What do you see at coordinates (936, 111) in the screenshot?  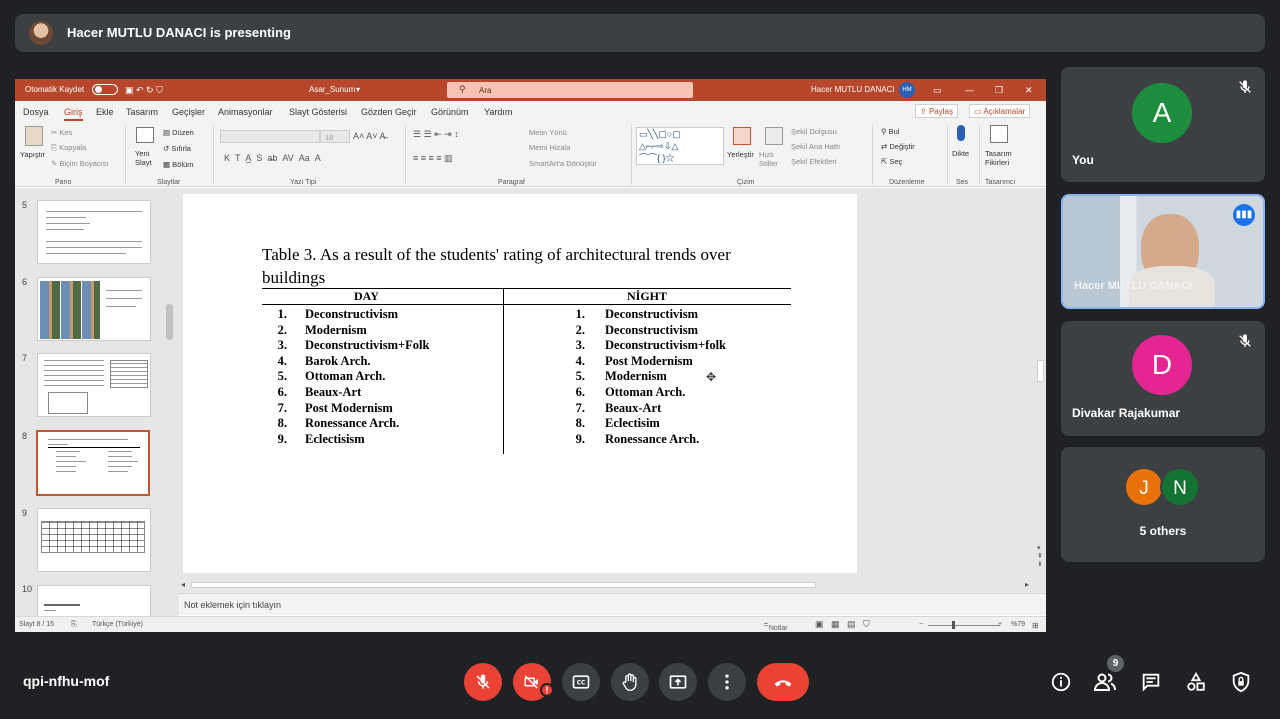 I see `share-button: ⇪ Paylaş` at bounding box center [936, 111].